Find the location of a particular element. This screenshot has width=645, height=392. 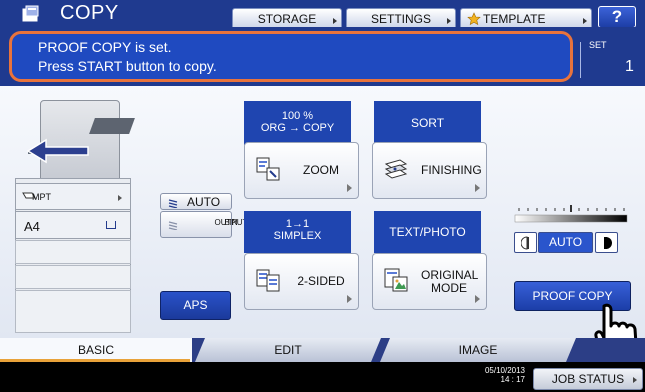

star-icon is located at coordinates (474, 19).